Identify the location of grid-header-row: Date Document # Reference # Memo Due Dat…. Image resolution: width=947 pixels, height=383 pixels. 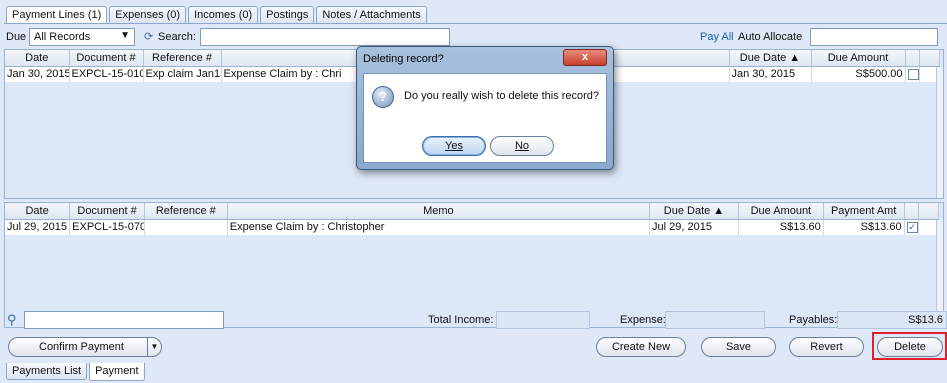
(472, 211).